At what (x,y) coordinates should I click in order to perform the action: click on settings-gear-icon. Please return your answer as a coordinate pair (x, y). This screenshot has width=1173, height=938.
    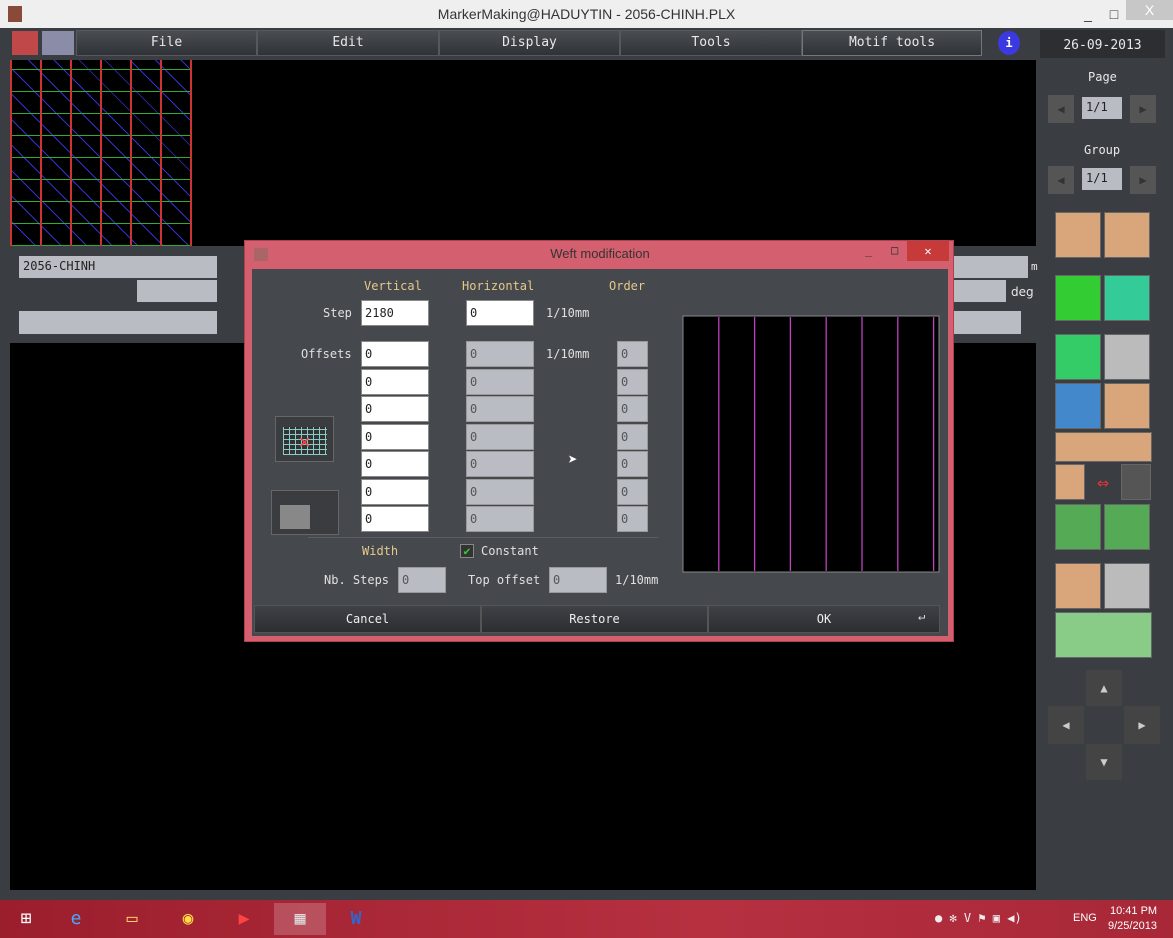
    Looking at the image, I should click on (1127, 586).